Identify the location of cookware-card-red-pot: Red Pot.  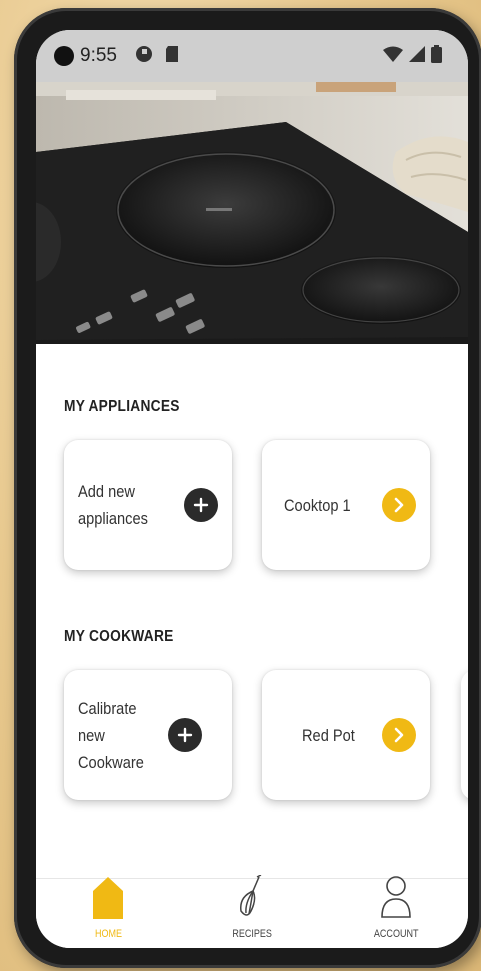
(346, 735).